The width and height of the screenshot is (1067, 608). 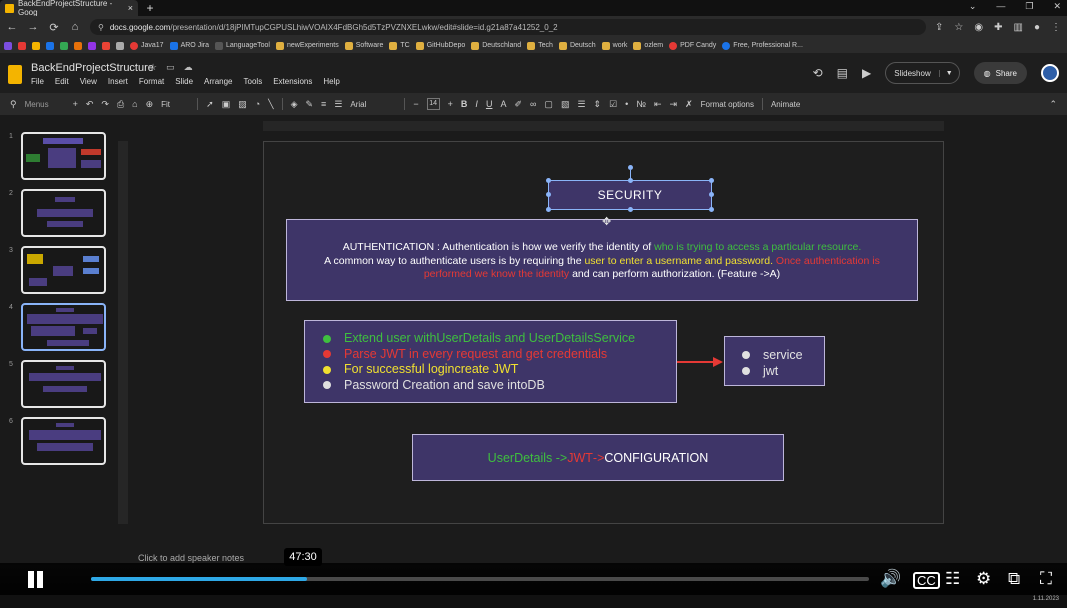 I want to click on reload-icon: ⟳, so click(x=54, y=27).